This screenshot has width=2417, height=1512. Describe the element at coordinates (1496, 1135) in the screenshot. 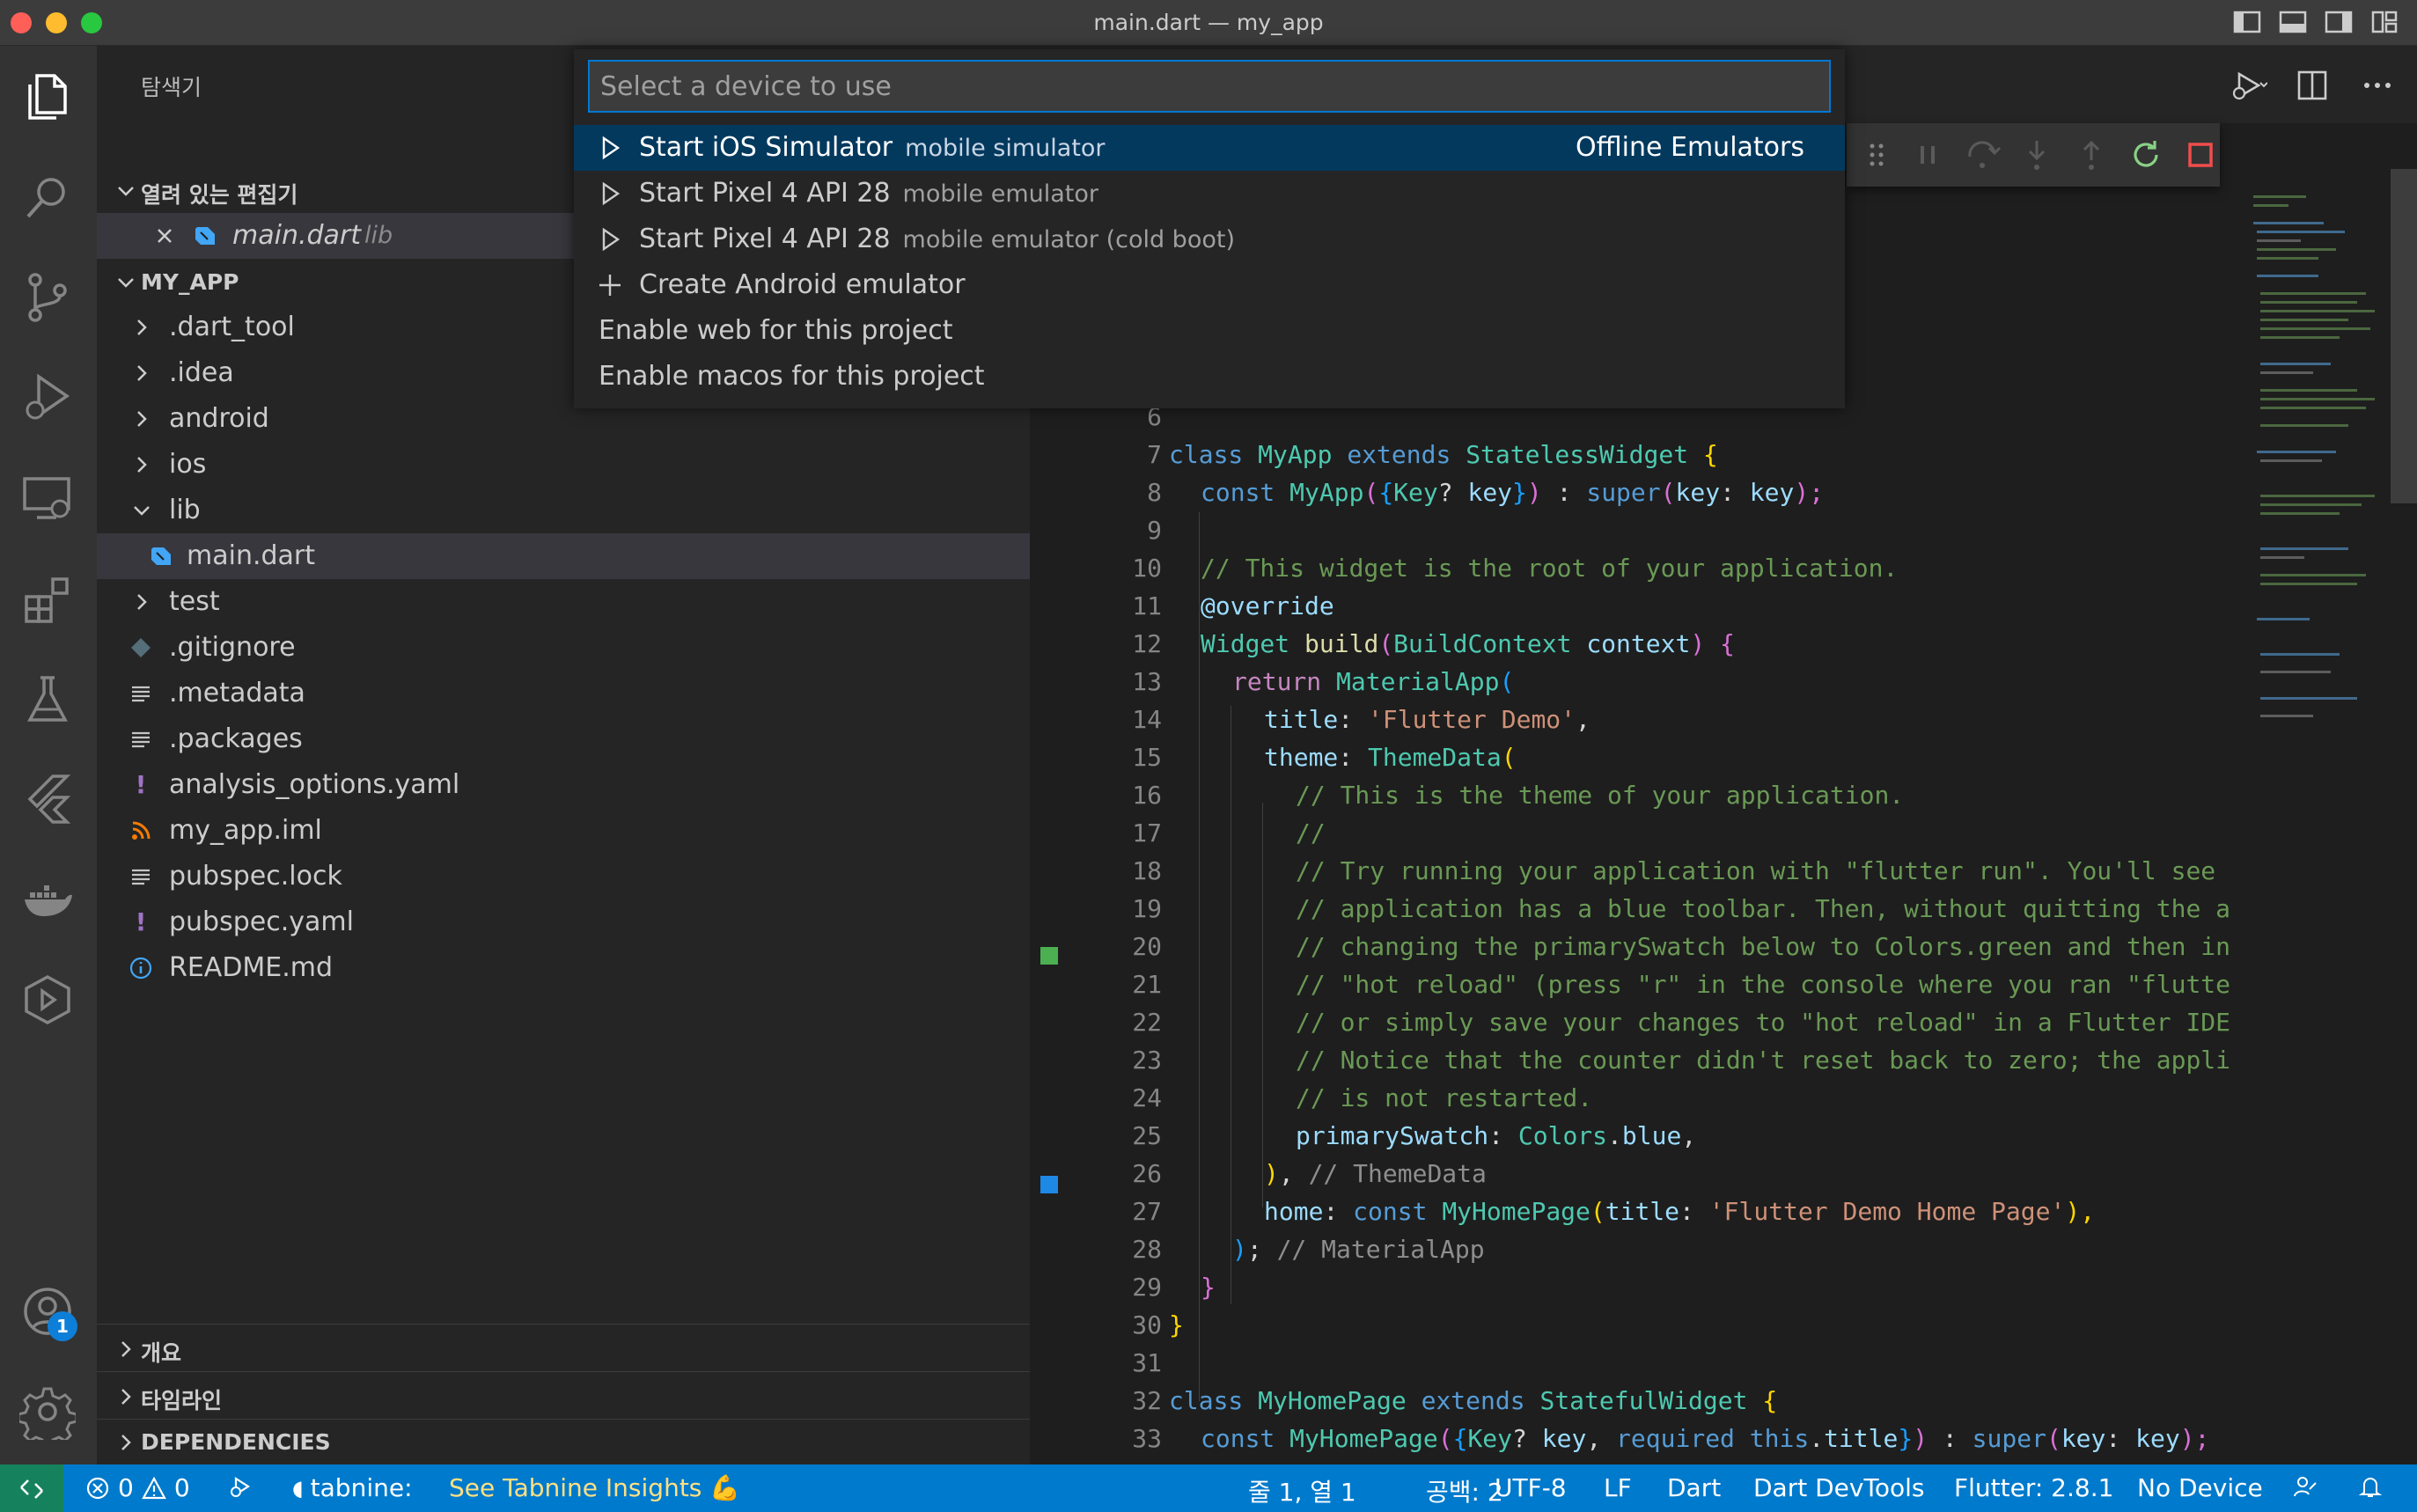

I see `code-line: primarySwatch: Colors.blue,` at that location.